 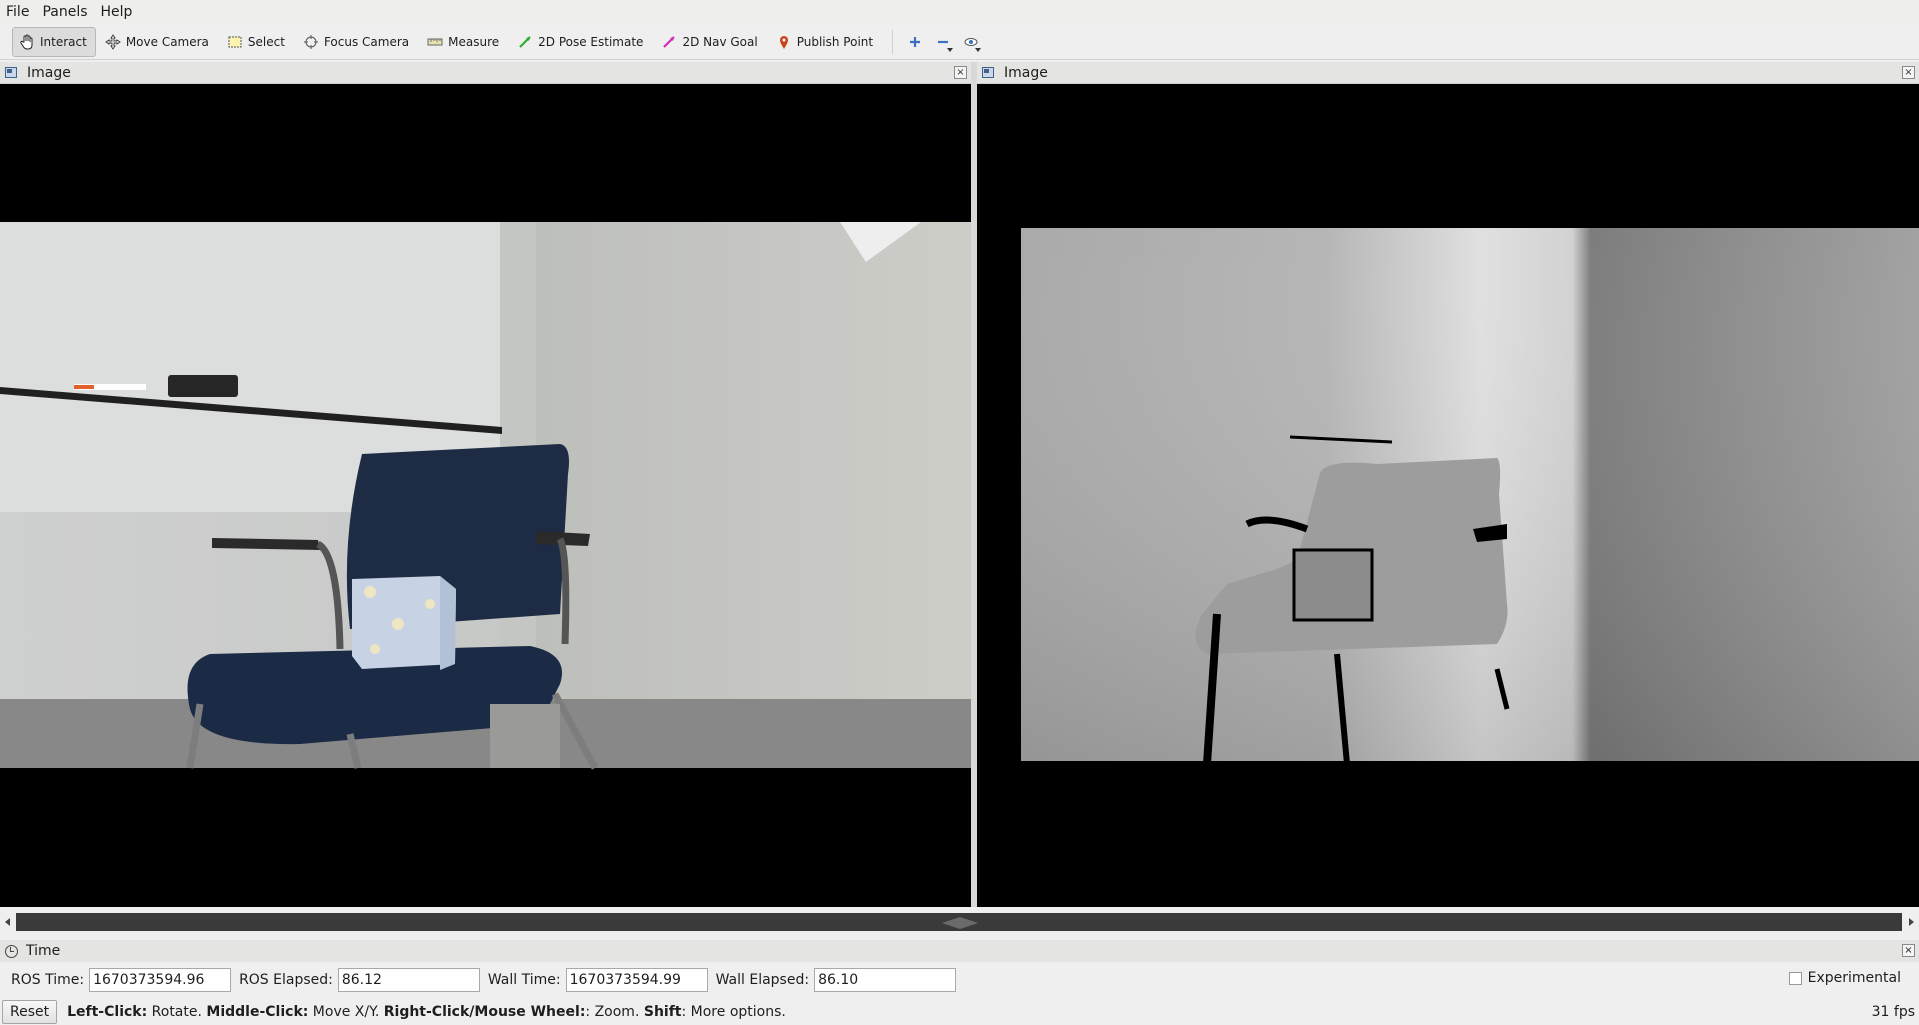 What do you see at coordinates (346, 1012) in the screenshot?
I see `hint-middle-click-text: Move X/Y.` at bounding box center [346, 1012].